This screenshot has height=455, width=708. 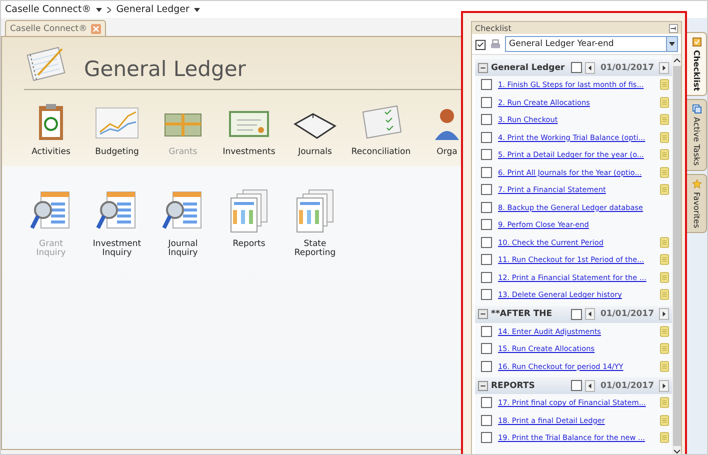 I want to click on windows-icon, so click(x=697, y=109).